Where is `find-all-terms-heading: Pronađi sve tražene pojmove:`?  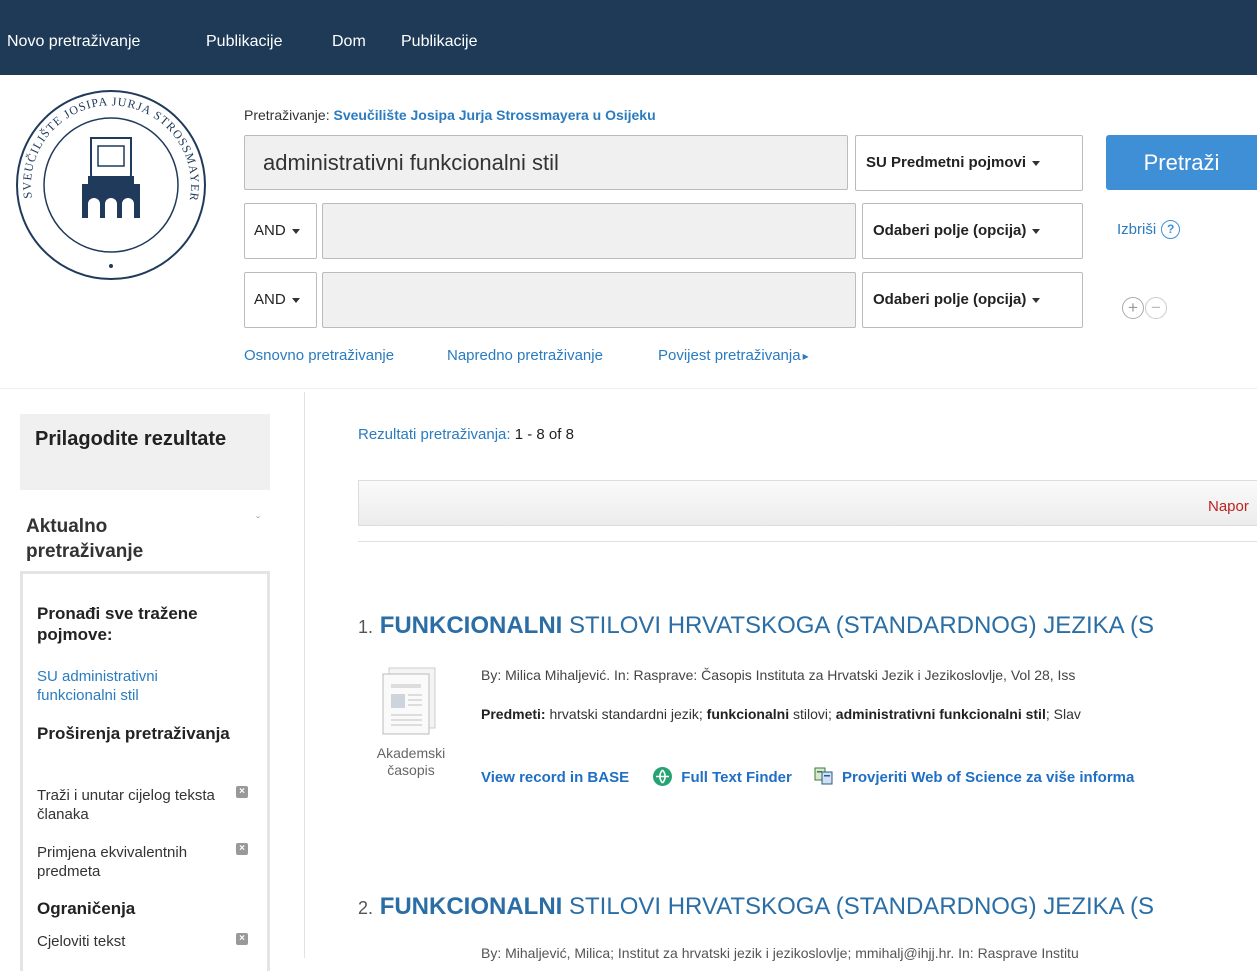
find-all-terms-heading: Pronađi sve tražene pojmove: is located at coordinates (117, 624).